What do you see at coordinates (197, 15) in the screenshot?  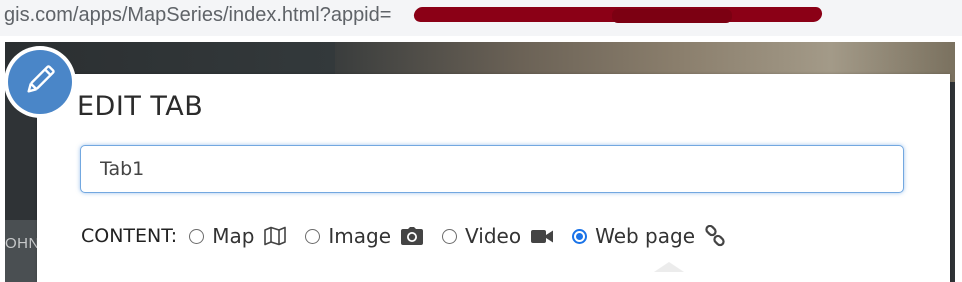 I see `url-text: gis.com/apps/MapSeries/index.html?appid=` at bounding box center [197, 15].